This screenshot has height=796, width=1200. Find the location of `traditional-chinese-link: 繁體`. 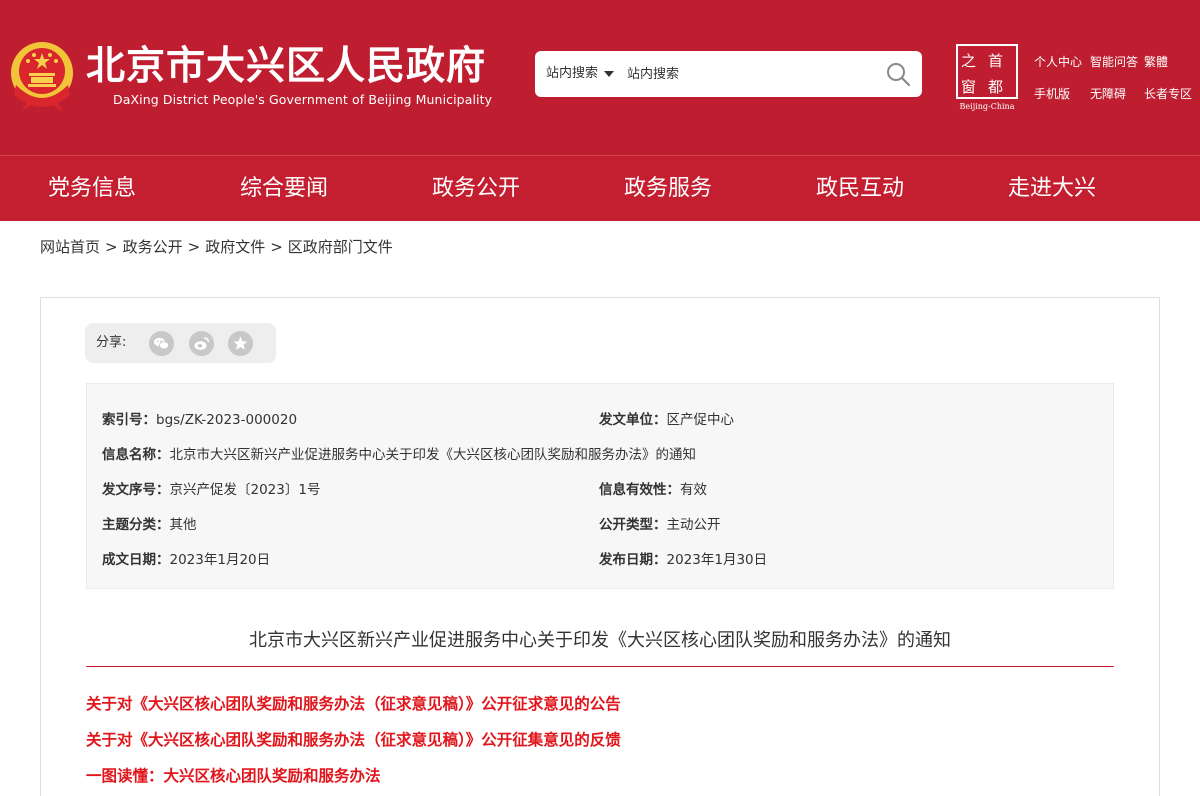

traditional-chinese-link: 繁體 is located at coordinates (1156, 61).